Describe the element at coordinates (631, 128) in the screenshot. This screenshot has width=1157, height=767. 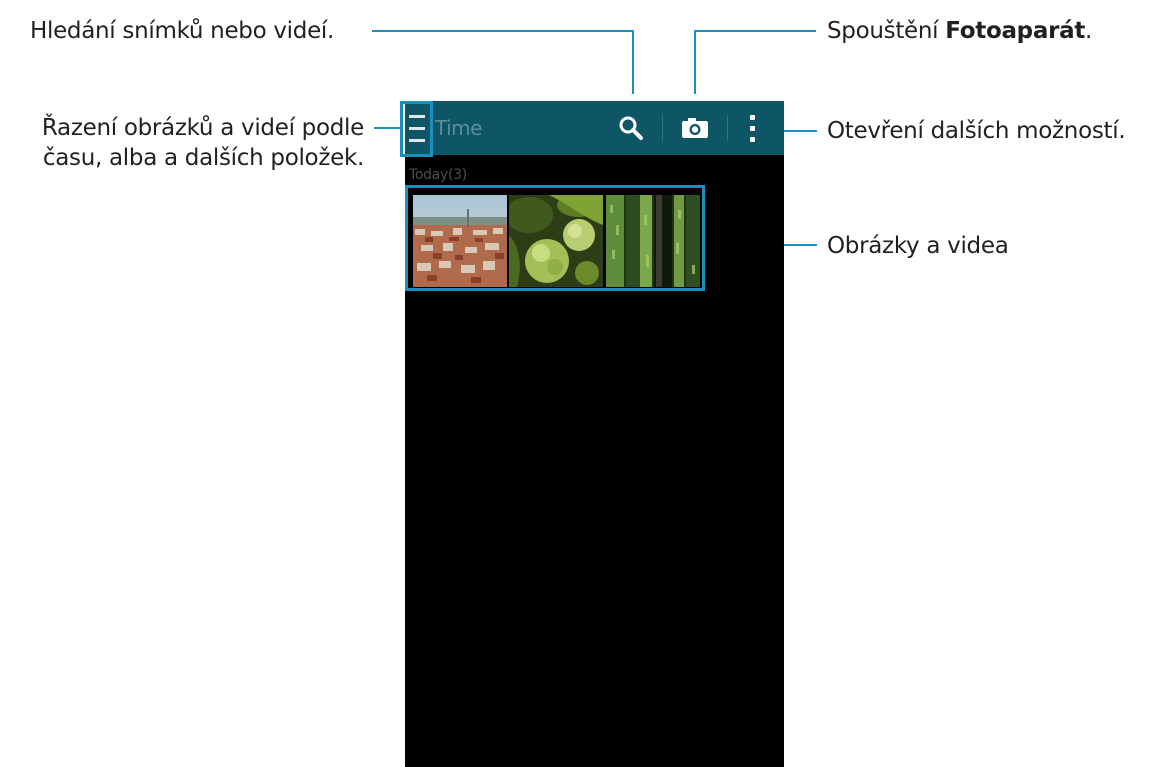
I see `search-icon` at that location.